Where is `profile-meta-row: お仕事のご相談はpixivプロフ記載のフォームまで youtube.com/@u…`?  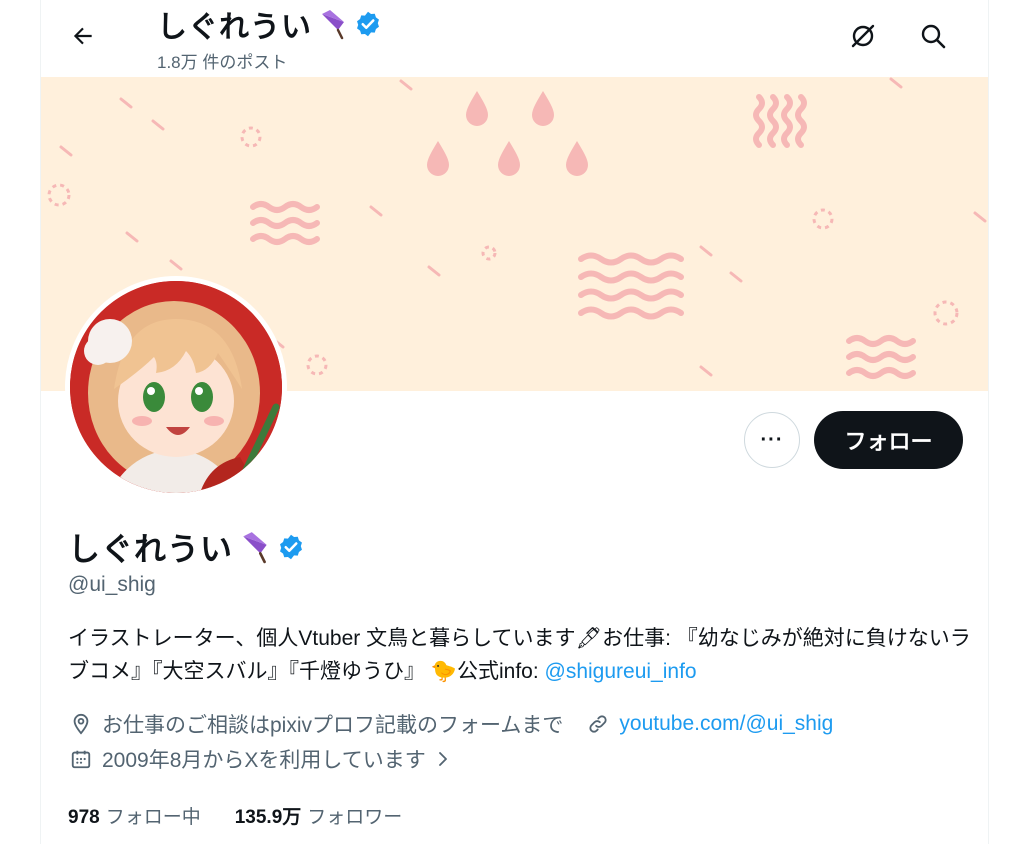 profile-meta-row: お仕事のご相談はpixivプロフ記載のフォームまで youtube.com/@u… is located at coordinates (450, 724).